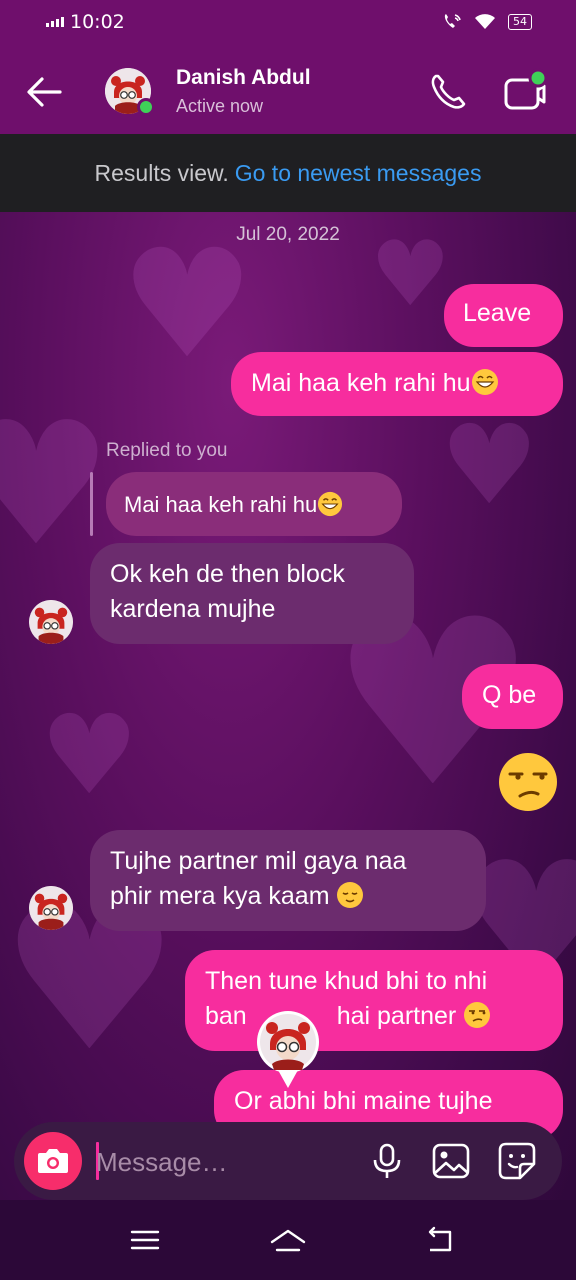  I want to click on message-text: Q be, so click(509, 695).